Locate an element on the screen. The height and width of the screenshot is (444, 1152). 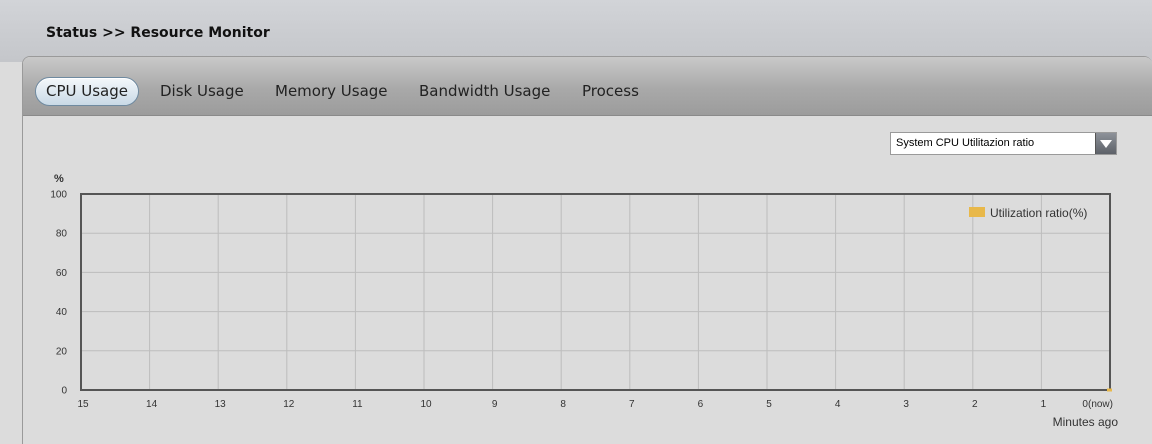
x-tick-label: 12 is located at coordinates (289, 404).